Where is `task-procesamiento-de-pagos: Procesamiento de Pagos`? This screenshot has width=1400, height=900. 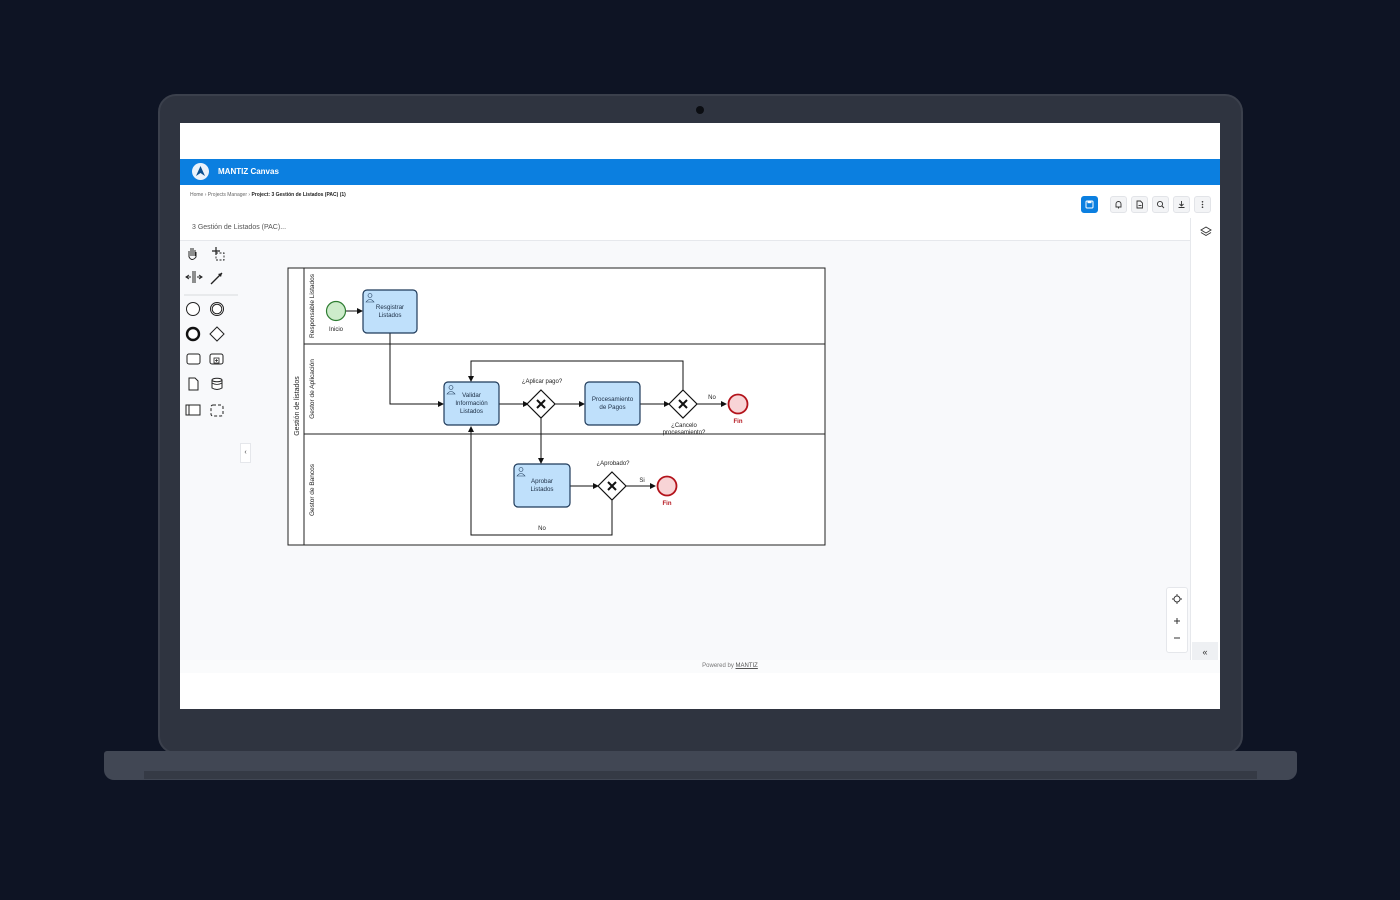
task-procesamiento-de-pagos: Procesamiento de Pagos is located at coordinates (612, 403).